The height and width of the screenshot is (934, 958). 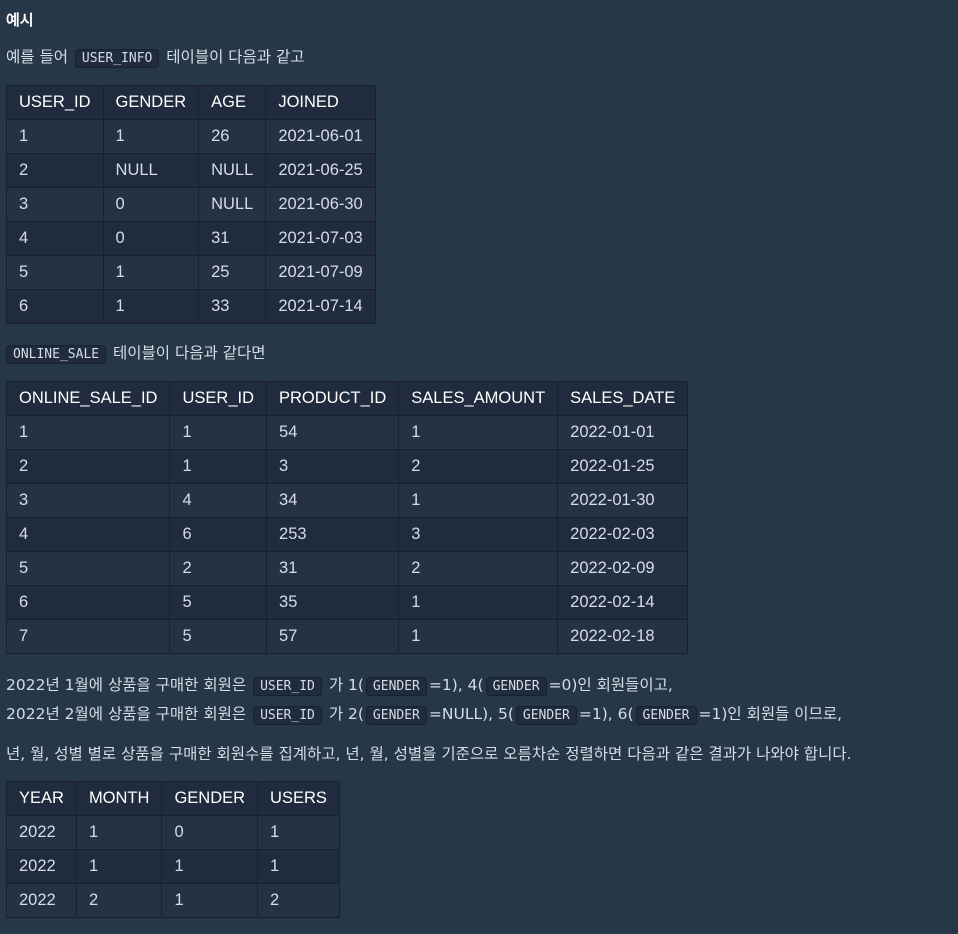 What do you see at coordinates (346, 685) in the screenshot?
I see `explanation-text: 가 1(` at bounding box center [346, 685].